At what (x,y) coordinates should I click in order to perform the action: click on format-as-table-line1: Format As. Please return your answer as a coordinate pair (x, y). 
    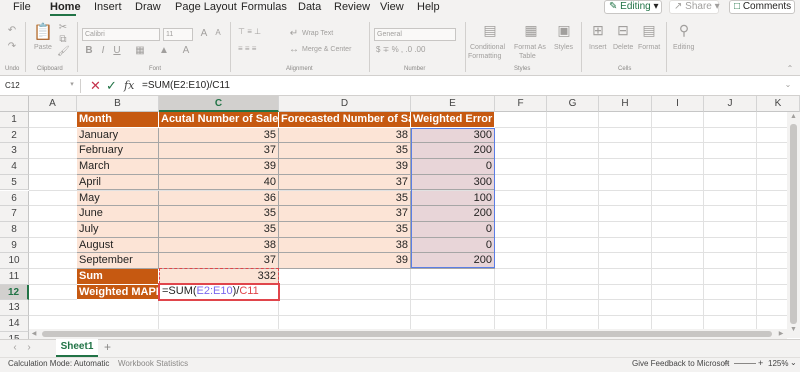
    Looking at the image, I should click on (530, 47).